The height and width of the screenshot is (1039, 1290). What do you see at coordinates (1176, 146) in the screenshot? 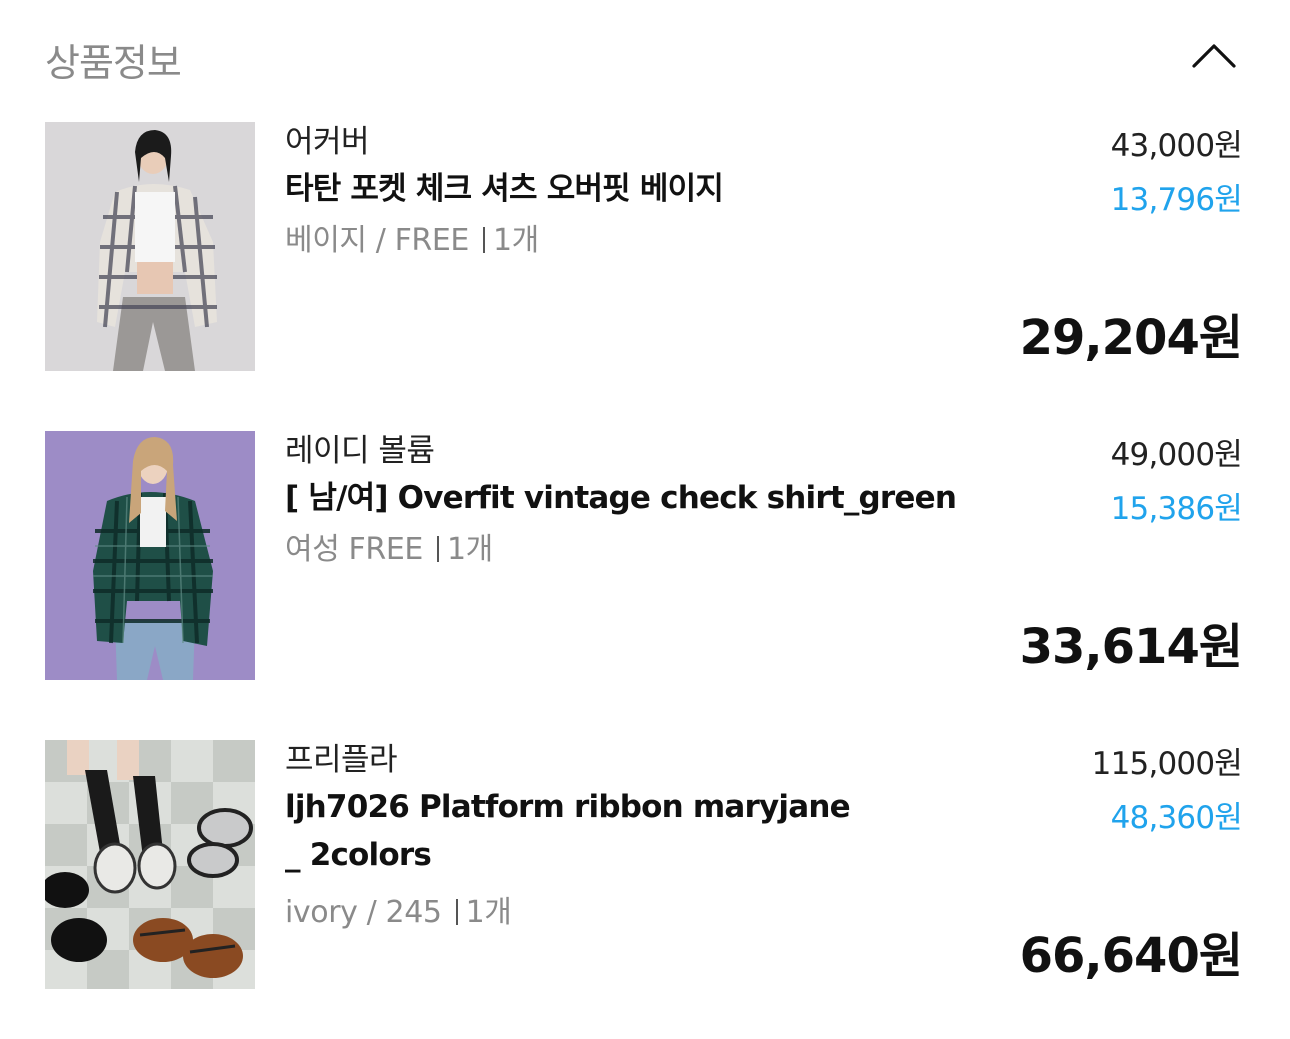
I see `original-price: 43,000원` at bounding box center [1176, 146].